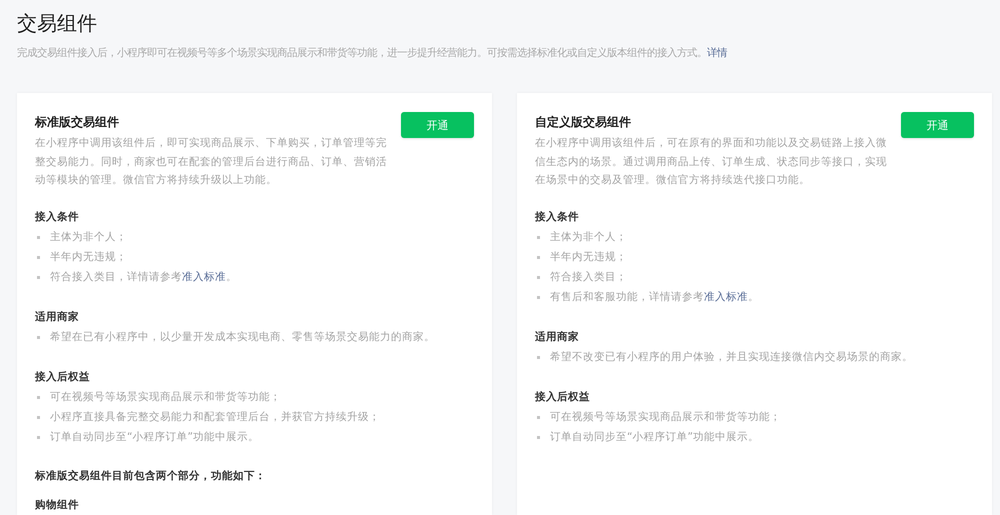  What do you see at coordinates (57, 505) in the screenshot?
I see `subsection-heading: 购物组件` at bounding box center [57, 505].